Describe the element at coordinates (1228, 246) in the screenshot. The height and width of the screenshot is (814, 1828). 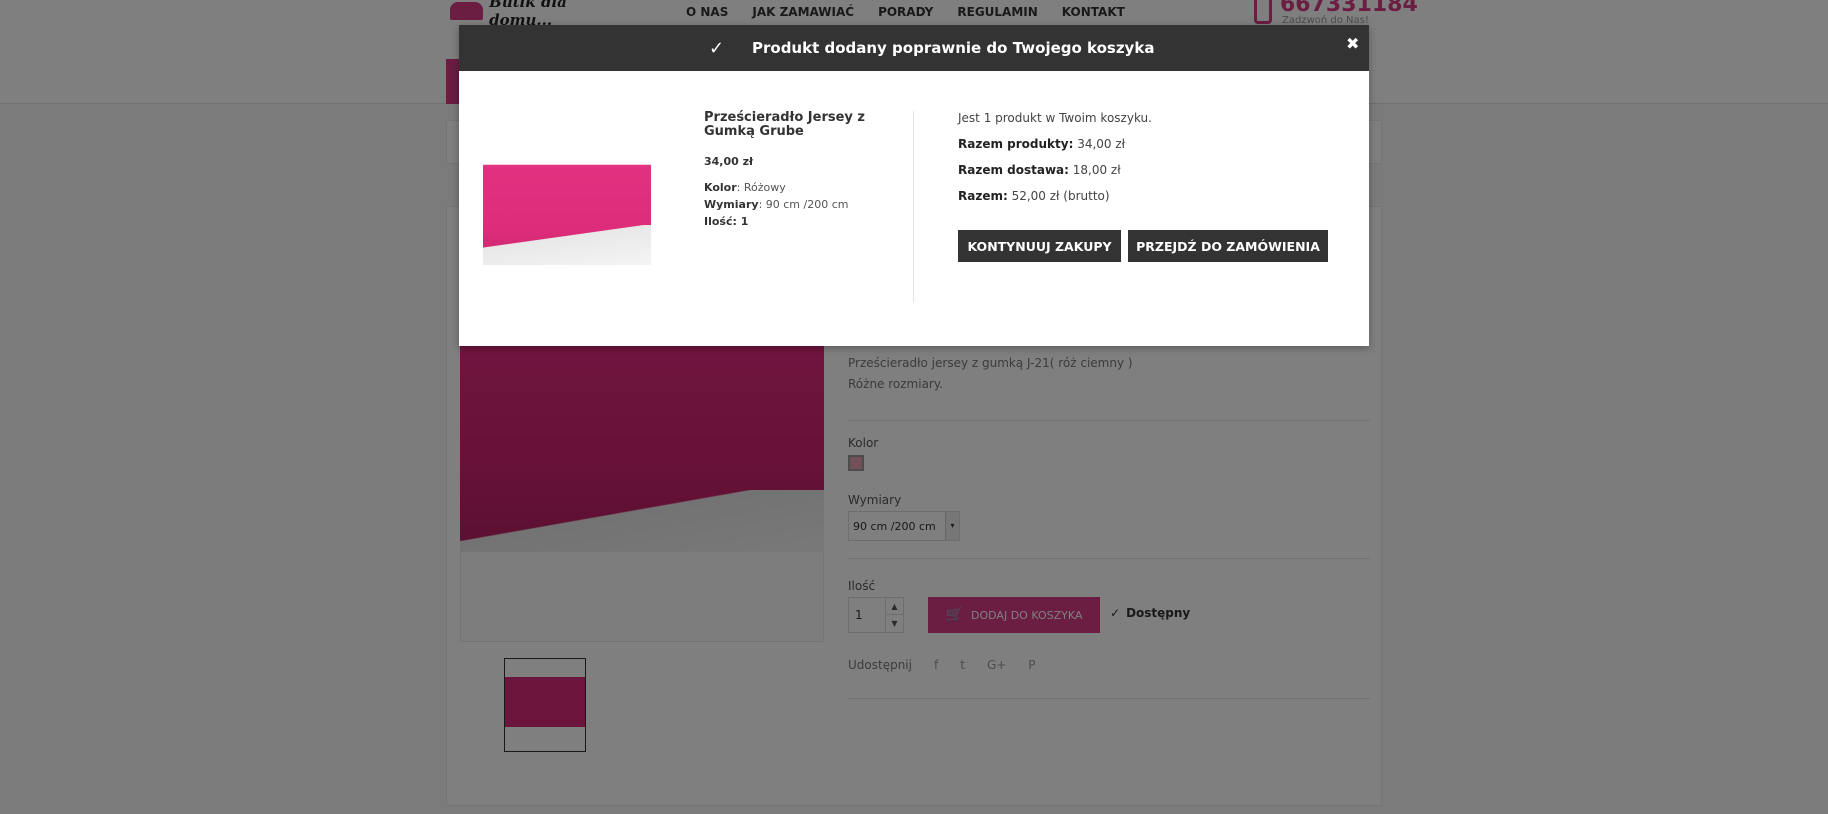
I see `proceed-to-checkout-button: PRZEJDŹ DO ZAMÓWIENIA` at that location.